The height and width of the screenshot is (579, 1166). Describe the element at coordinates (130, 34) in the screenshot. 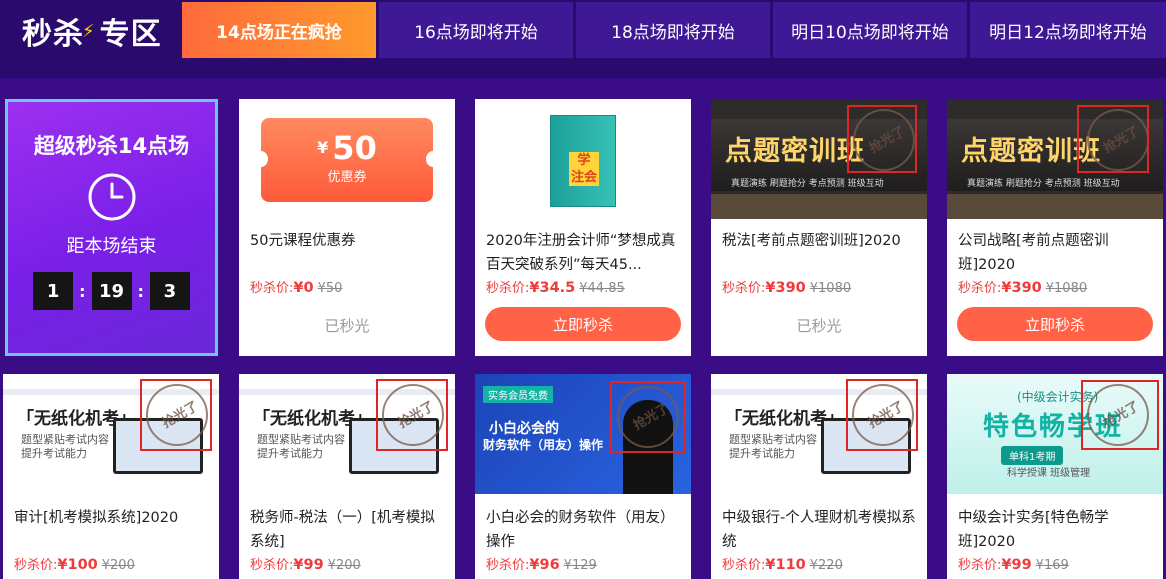

I see `logo-suffix: 专区` at that location.